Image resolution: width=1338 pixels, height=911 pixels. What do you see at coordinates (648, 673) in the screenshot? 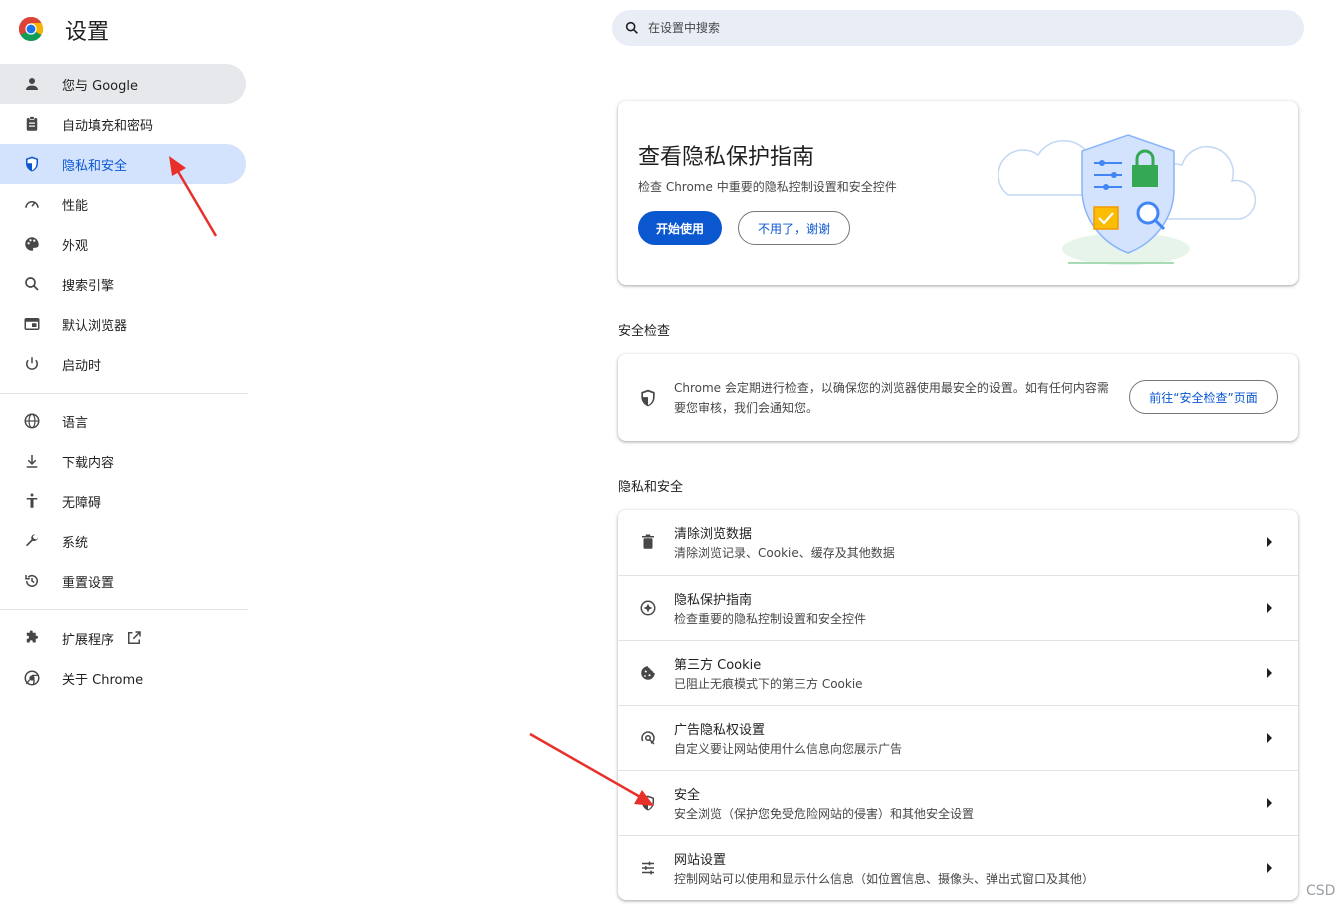
I see `cookie-icon` at bounding box center [648, 673].